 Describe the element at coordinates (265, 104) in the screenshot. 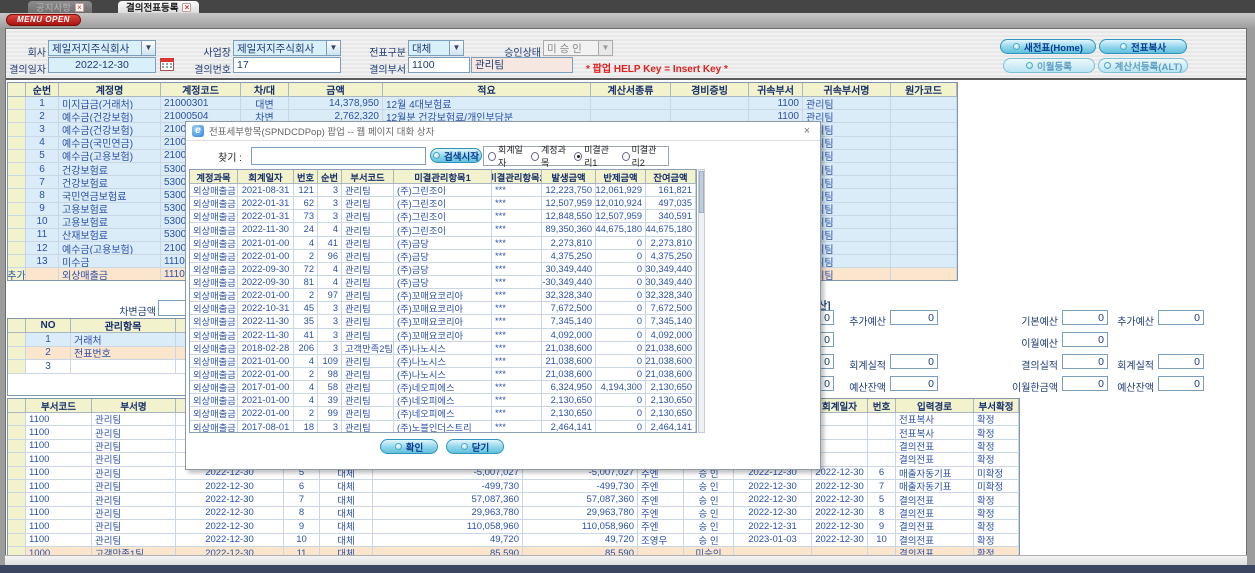

I see `cell: 대변` at that location.